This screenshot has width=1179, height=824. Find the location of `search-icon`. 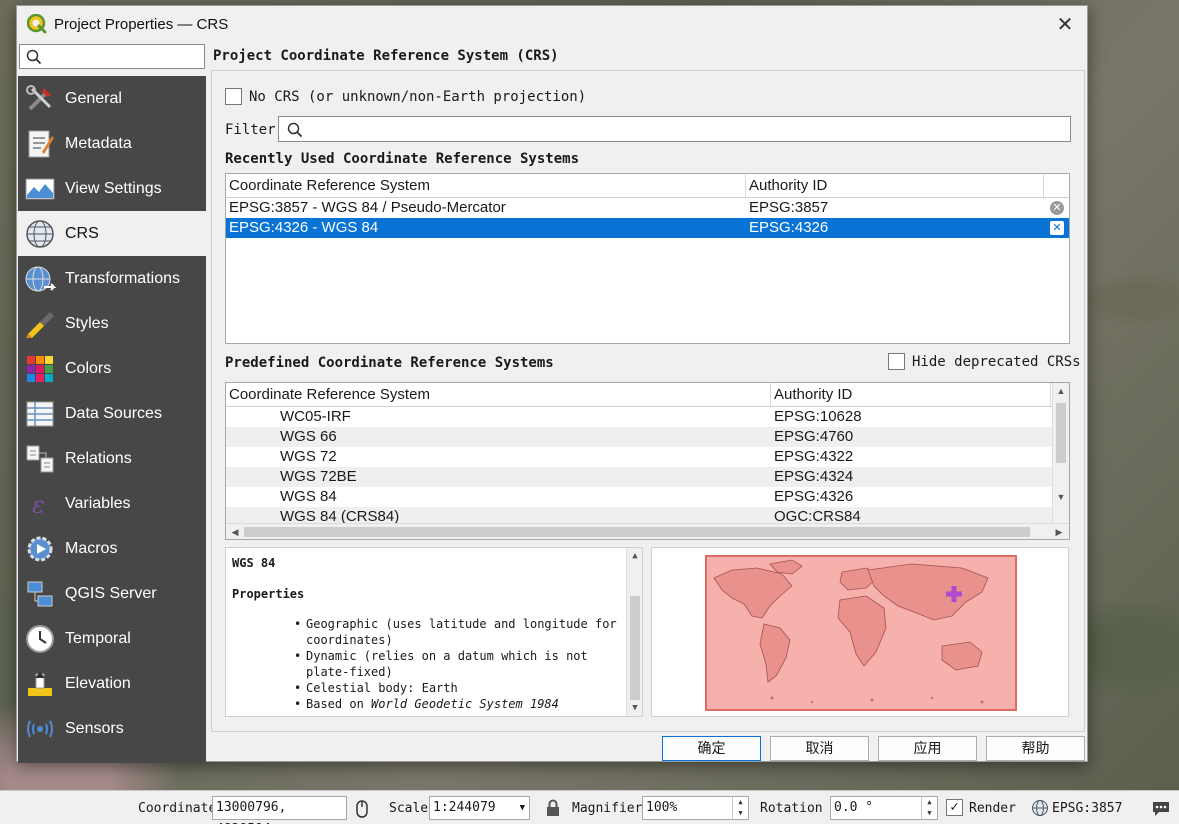

search-icon is located at coordinates (34, 57).